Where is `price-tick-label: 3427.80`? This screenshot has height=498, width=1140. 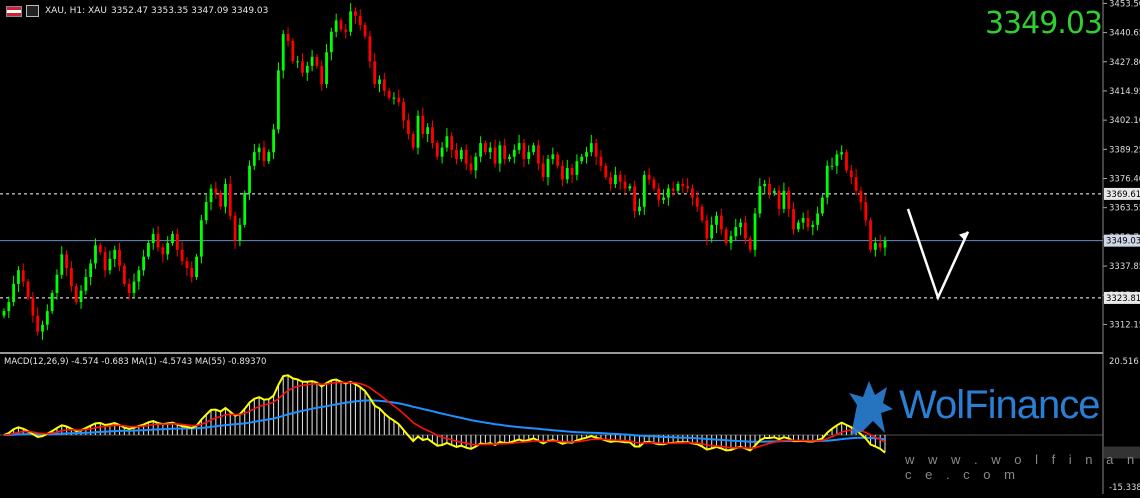
price-tick-label: 3427.80 is located at coordinates (1124, 63).